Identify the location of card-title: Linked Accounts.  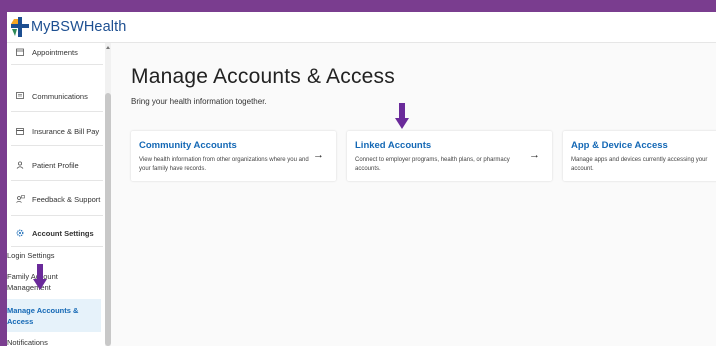
(393, 145).